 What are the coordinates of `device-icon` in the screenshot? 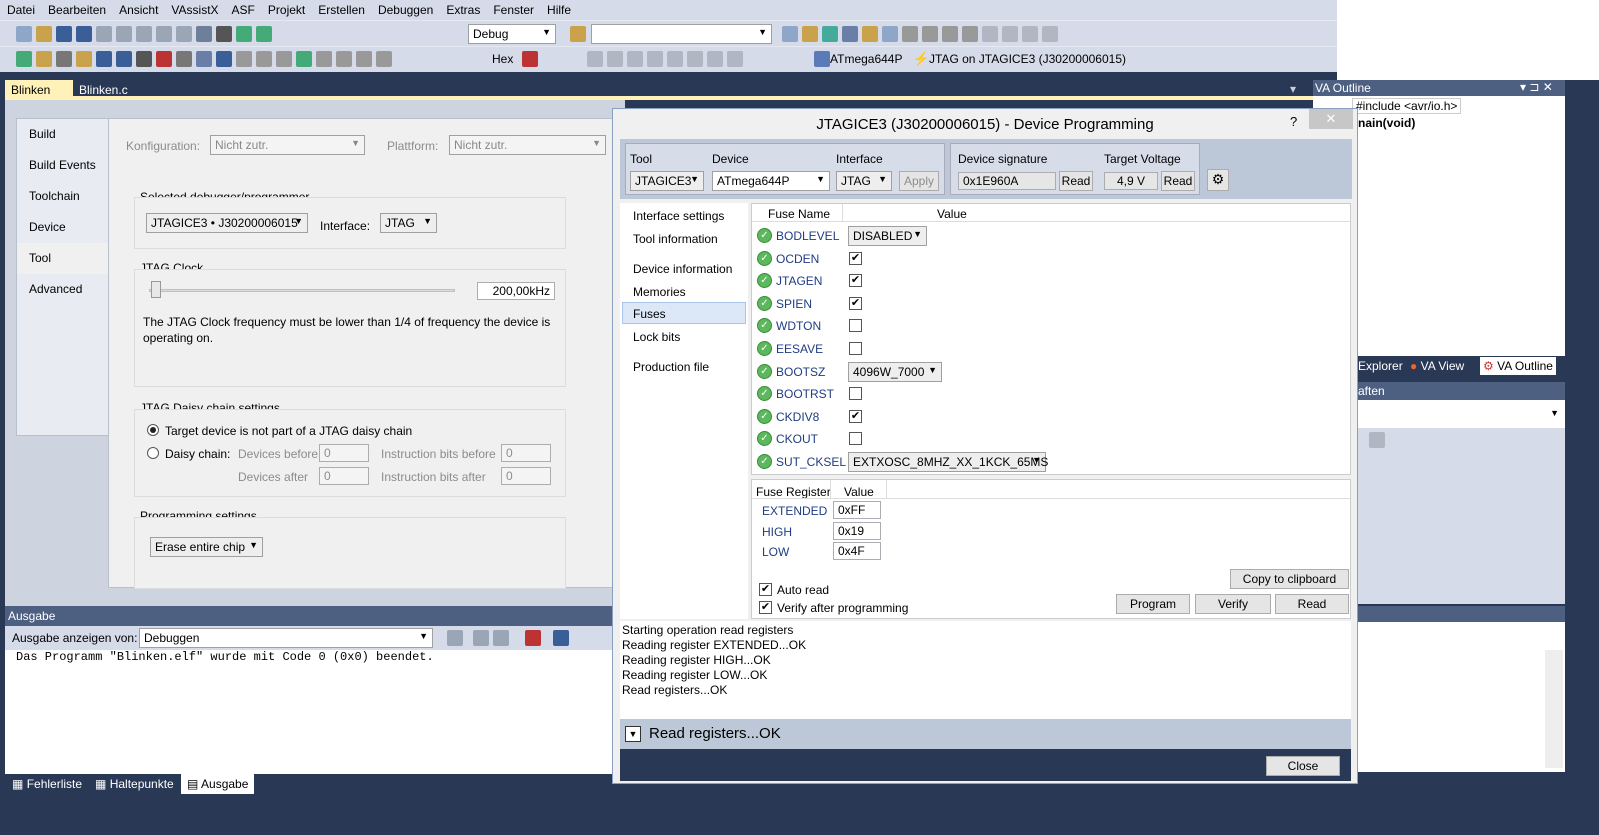 It's located at (830, 34).